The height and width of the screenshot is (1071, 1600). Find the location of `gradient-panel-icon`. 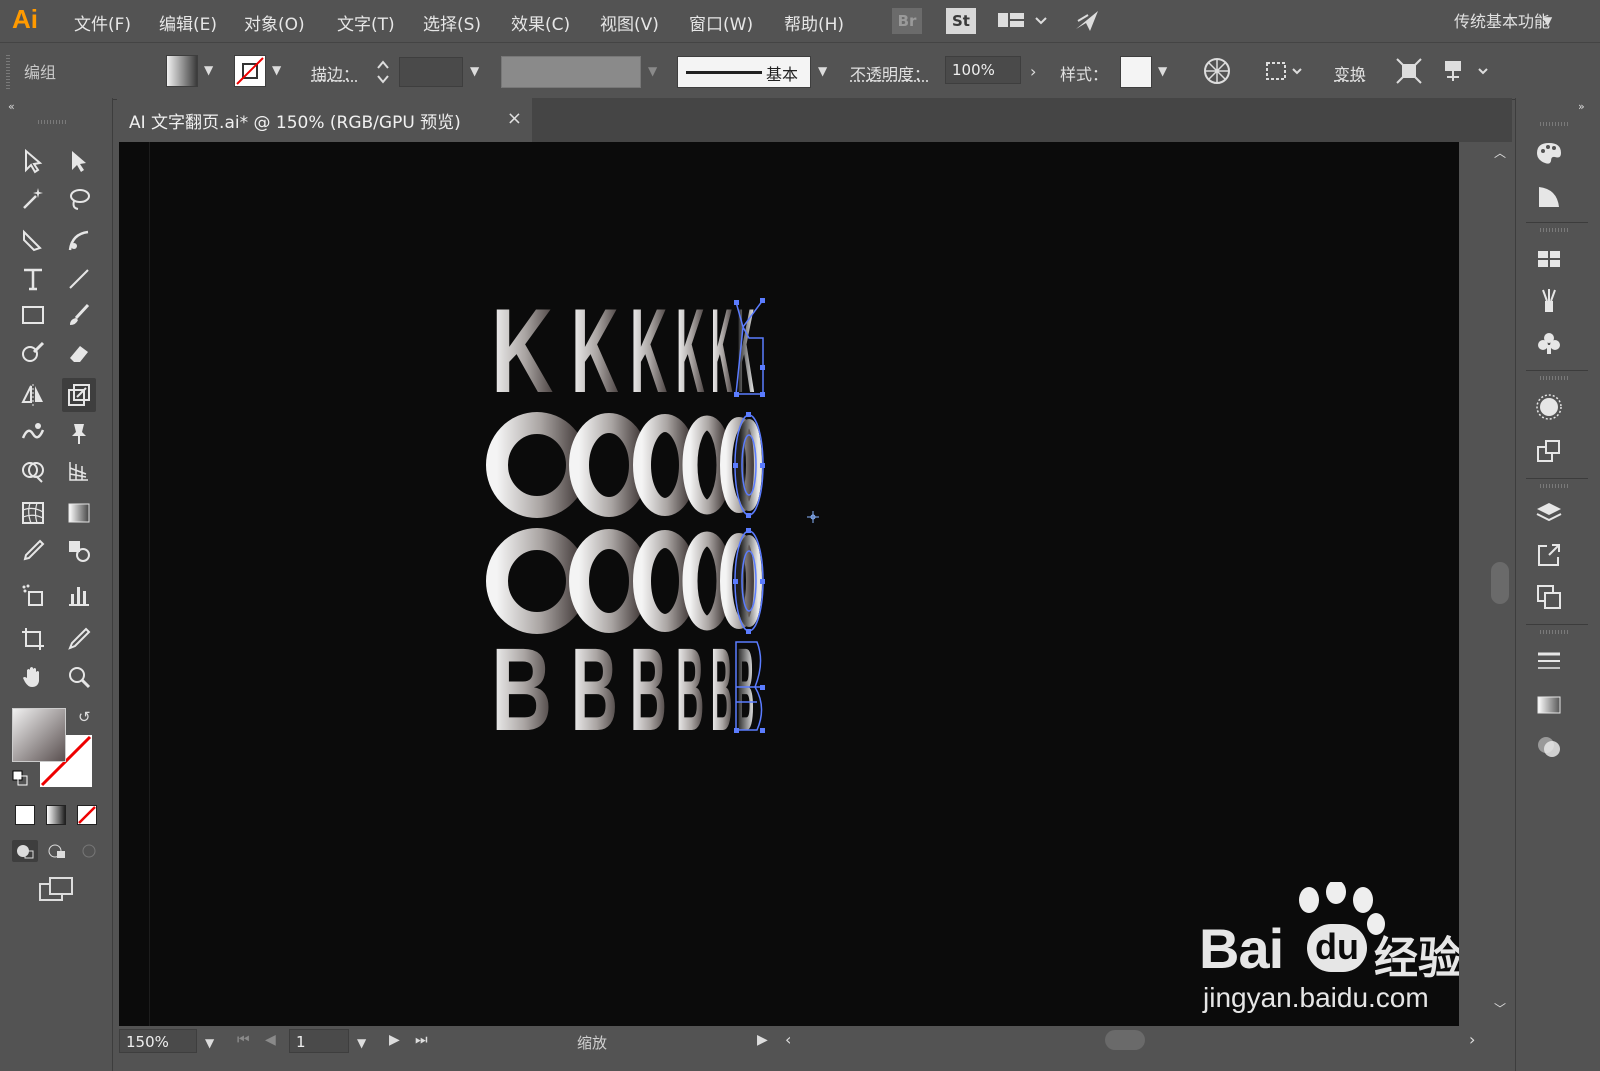

gradient-panel-icon is located at coordinates (1549, 705).